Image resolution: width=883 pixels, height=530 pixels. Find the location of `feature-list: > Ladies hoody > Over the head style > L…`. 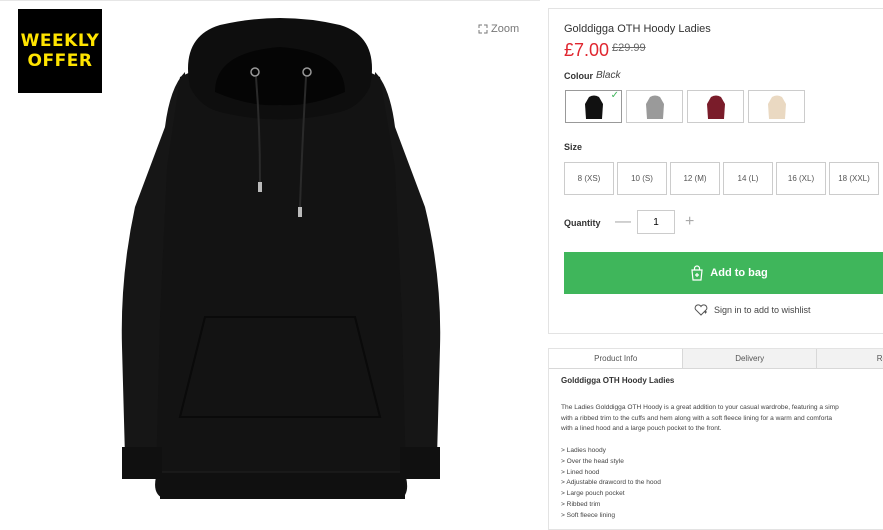

feature-list: > Ladies hoody > Over the head style > L… is located at coordinates (611, 484).